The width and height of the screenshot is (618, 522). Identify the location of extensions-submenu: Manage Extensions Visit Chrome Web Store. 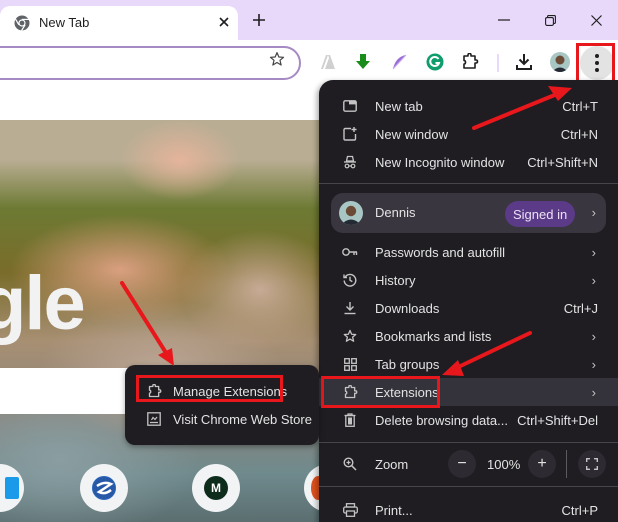
(222, 405).